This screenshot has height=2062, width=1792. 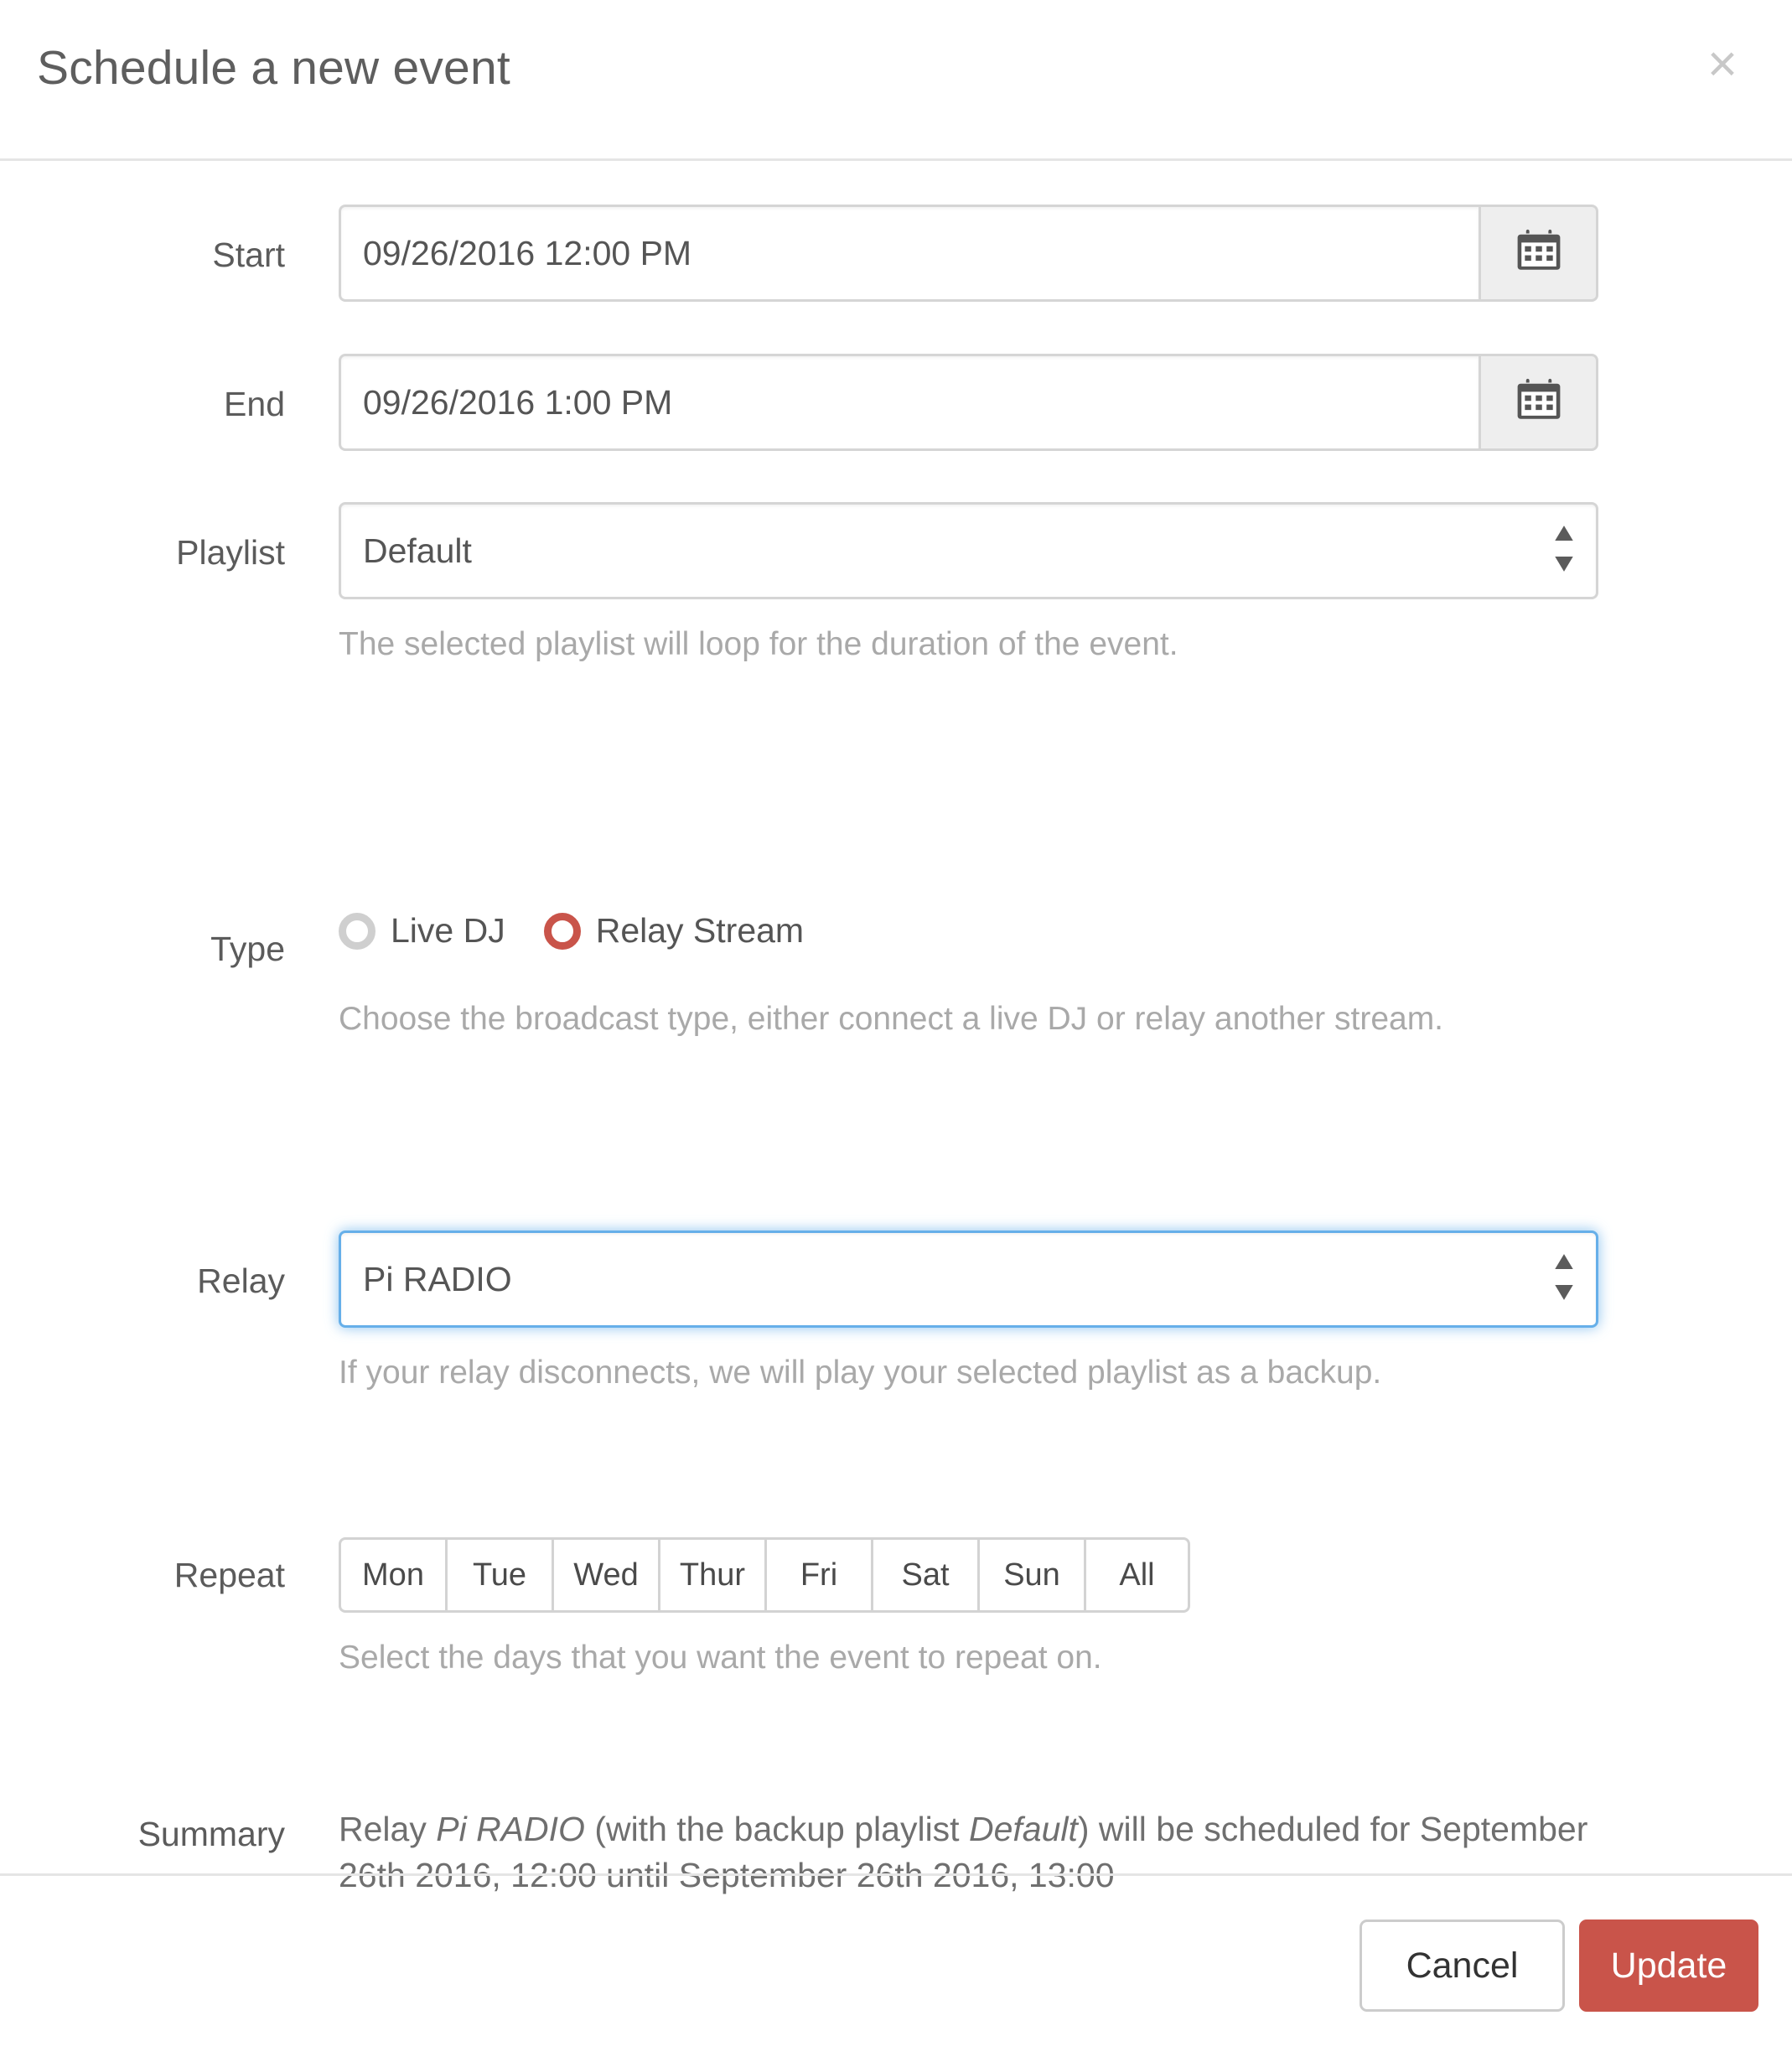 I want to click on radio-relay-stream: Relay Stream, so click(x=674, y=931).